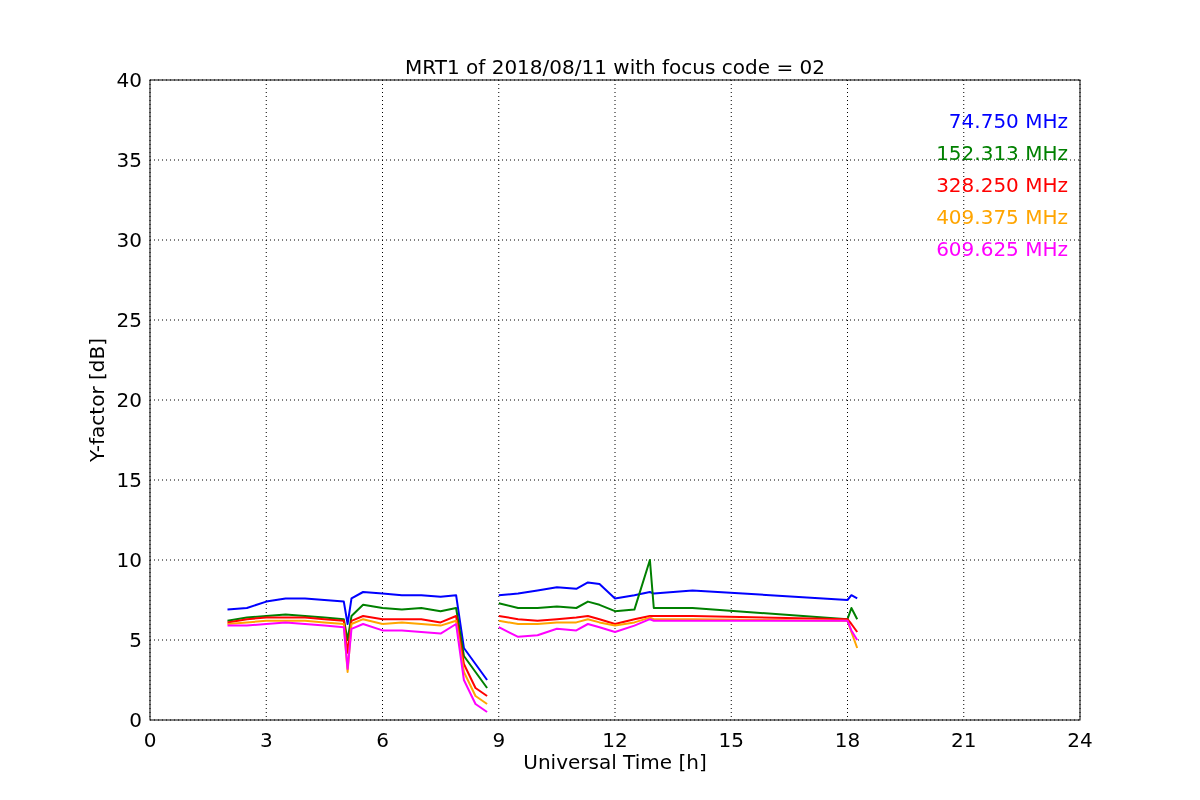 The height and width of the screenshot is (800, 1200). Describe the element at coordinates (847, 740) in the screenshot. I see `x-tick-label: 18` at that location.